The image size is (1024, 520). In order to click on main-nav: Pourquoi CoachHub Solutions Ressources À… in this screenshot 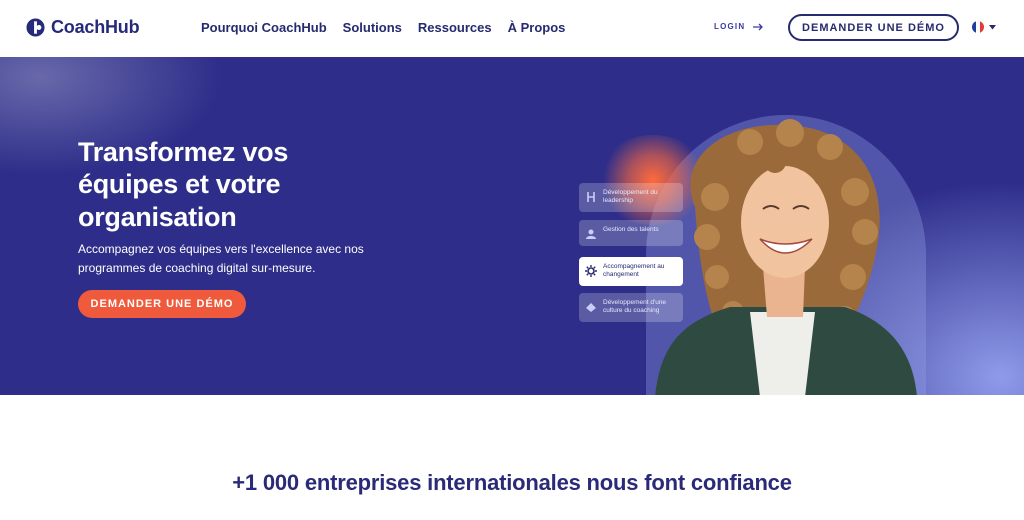, I will do `click(383, 27)`.